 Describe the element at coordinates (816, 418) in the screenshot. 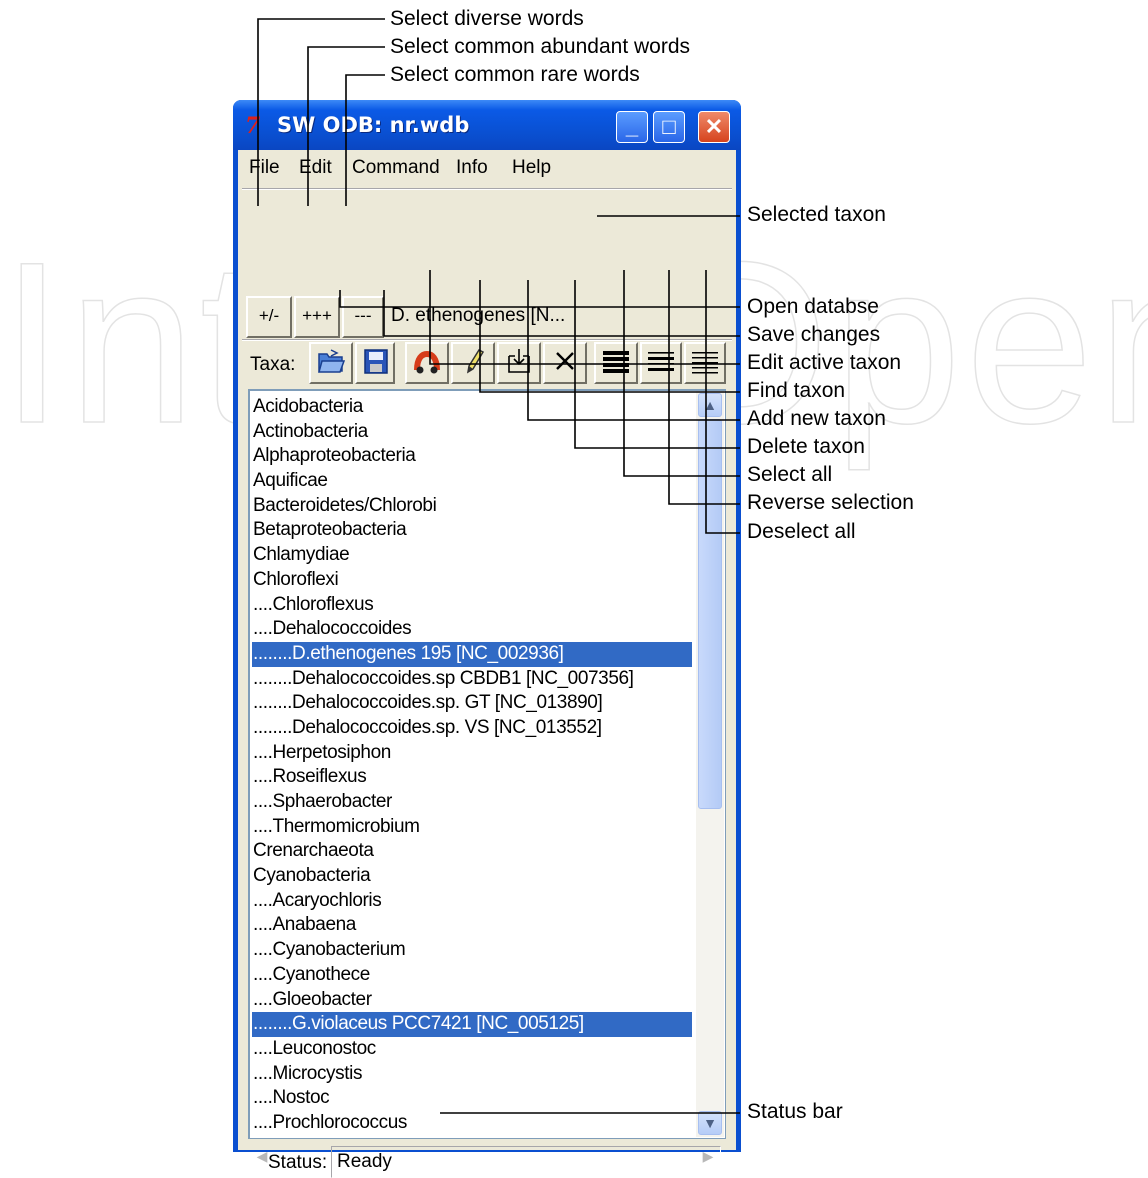

I see `callout-add-taxon: Add new taxon` at that location.